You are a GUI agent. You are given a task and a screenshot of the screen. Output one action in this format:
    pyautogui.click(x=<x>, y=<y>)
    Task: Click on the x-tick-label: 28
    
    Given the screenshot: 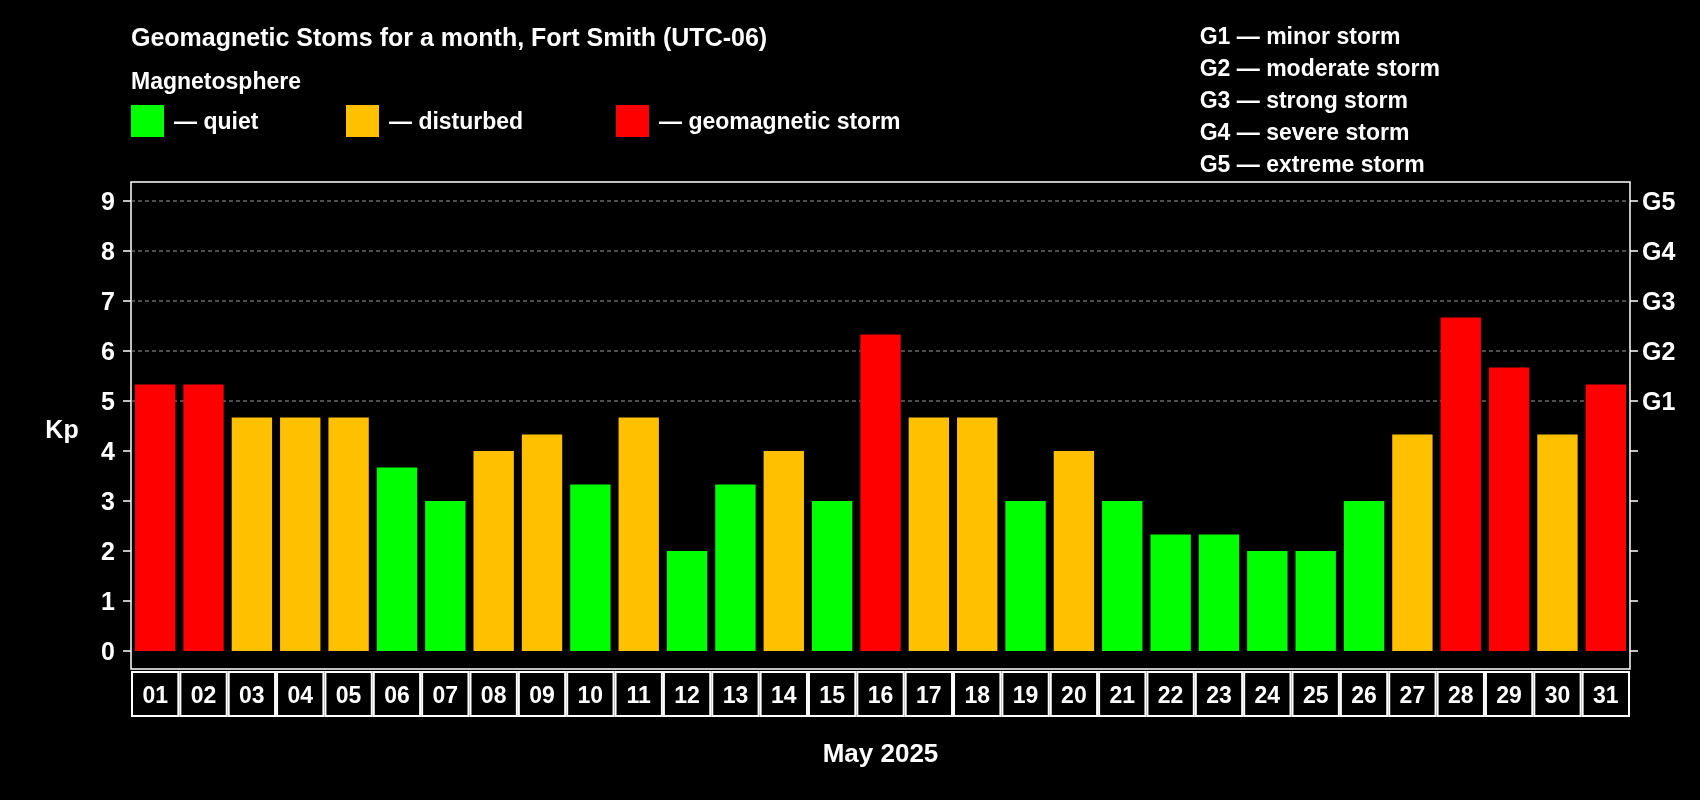 What is the action you would take?
    pyautogui.click(x=1460, y=695)
    